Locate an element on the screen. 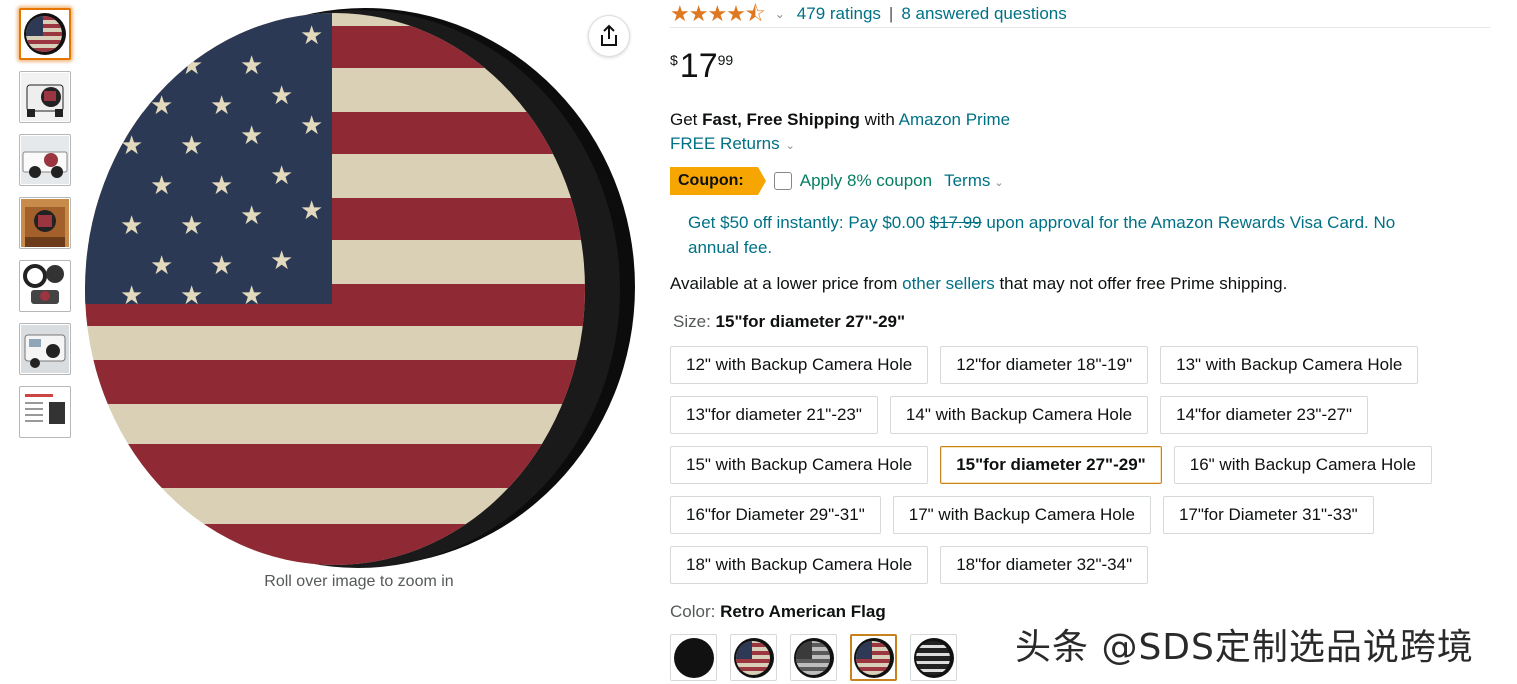 This screenshot has width=1517, height=684. rv-image is located at coordinates (45, 349).